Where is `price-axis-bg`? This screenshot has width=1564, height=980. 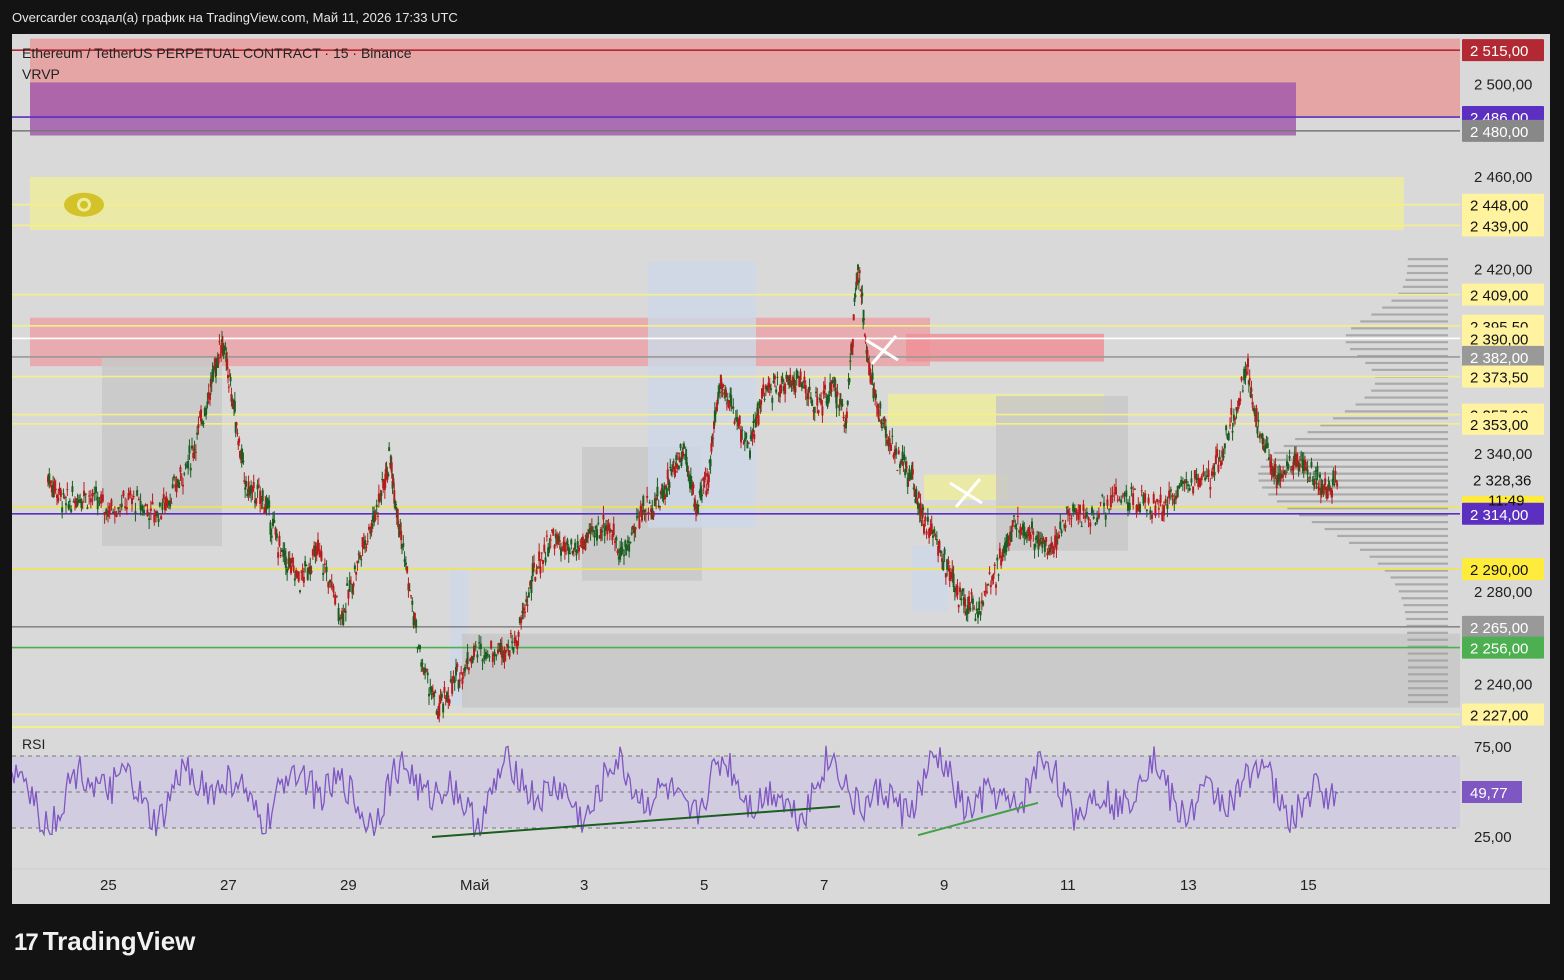 price-axis-bg is located at coordinates (1505, 469).